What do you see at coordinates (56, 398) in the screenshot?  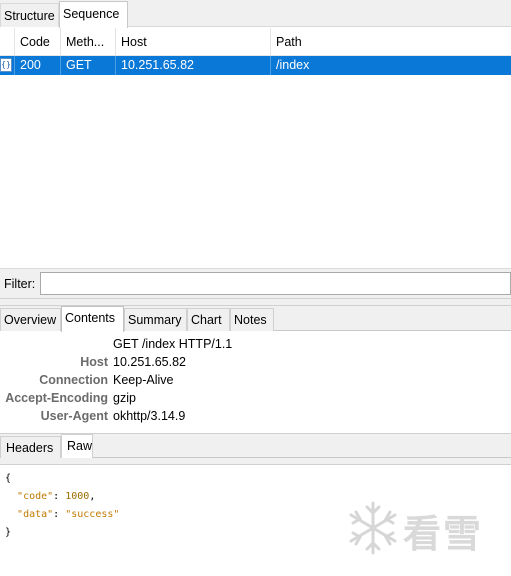 I see `header-key: Accept-Encoding` at bounding box center [56, 398].